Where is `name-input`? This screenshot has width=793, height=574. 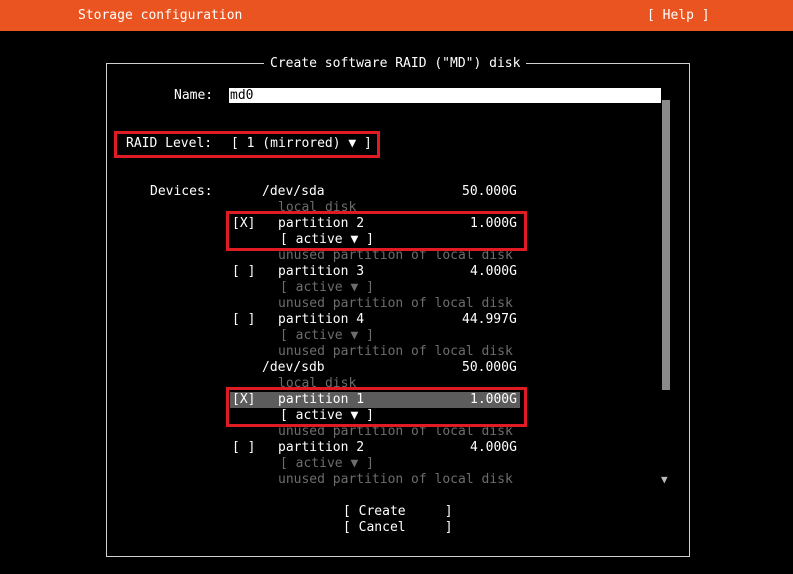 name-input is located at coordinates (445, 95).